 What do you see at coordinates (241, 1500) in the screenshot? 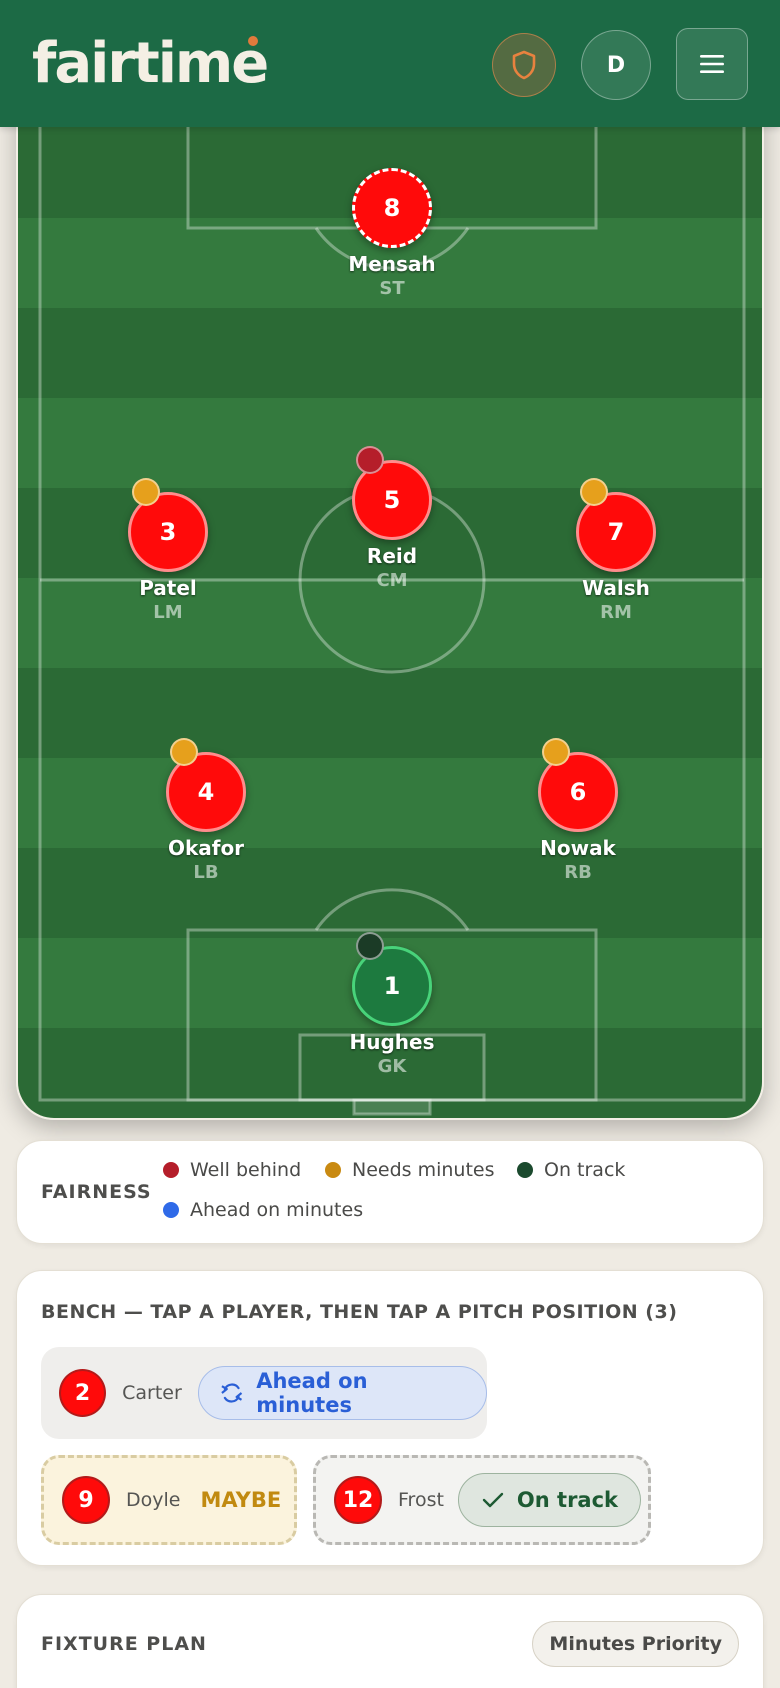
I see `availability-badge: MAYBE` at bounding box center [241, 1500].